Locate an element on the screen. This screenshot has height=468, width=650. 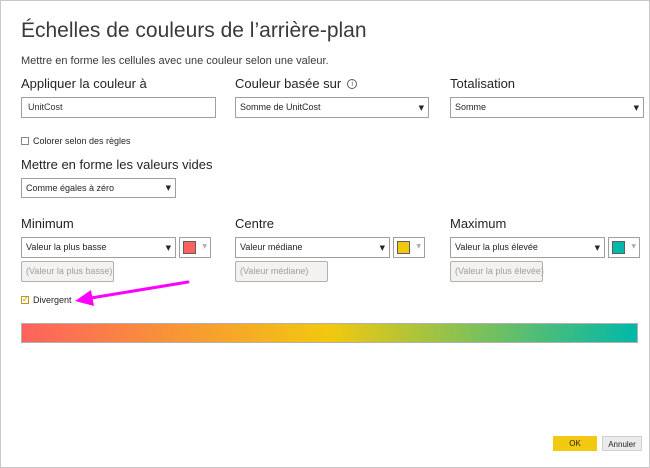
based-on-label: Couleur basée sur i is located at coordinates (296, 83).